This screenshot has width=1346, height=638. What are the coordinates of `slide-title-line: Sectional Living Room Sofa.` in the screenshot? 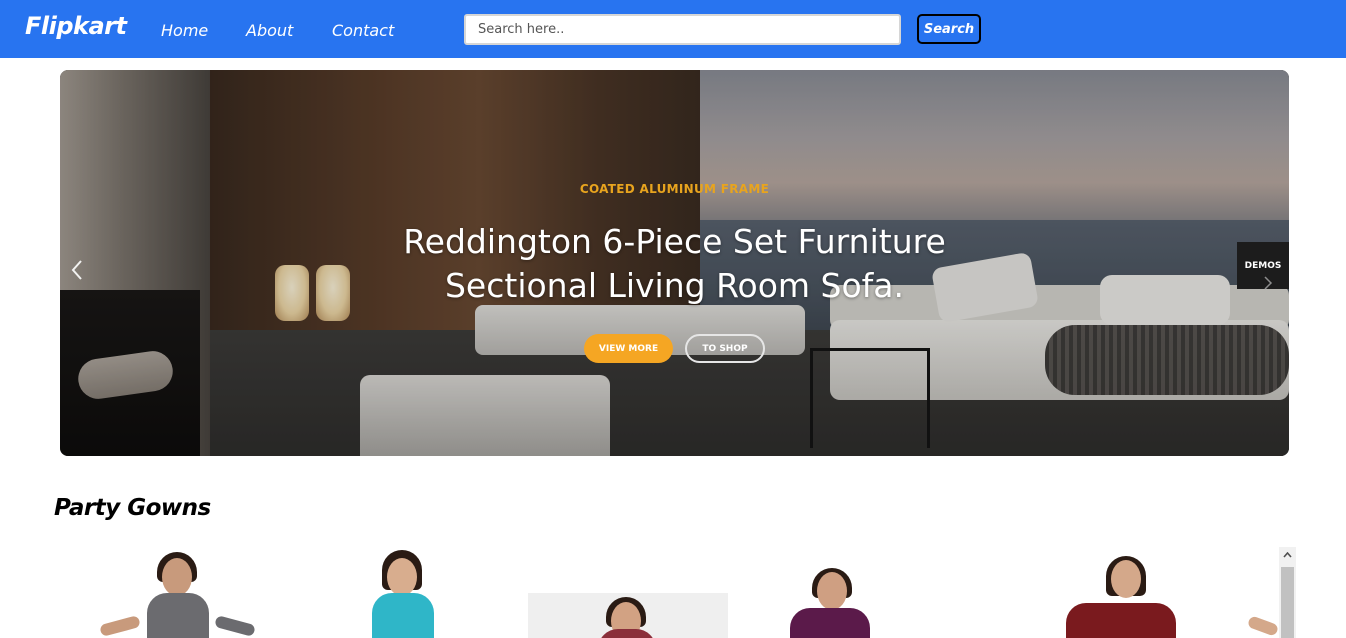 It's located at (674, 285).